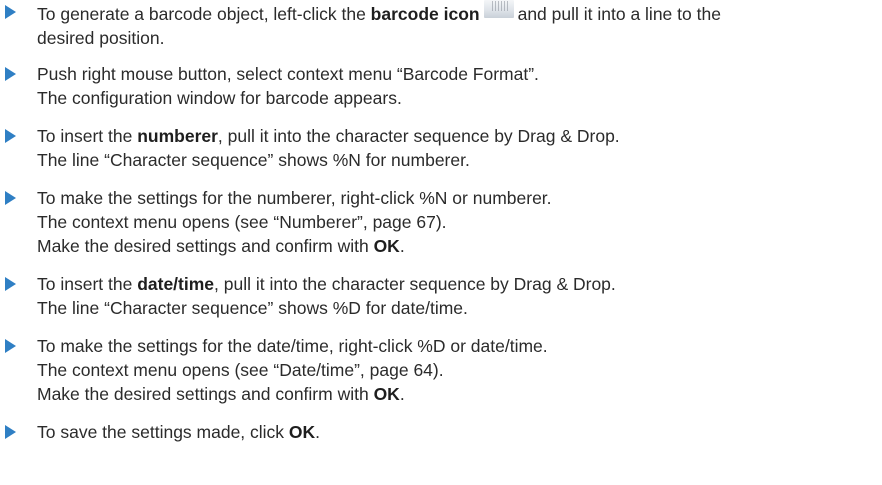 This screenshot has height=485, width=882. Describe the element at coordinates (179, 432) in the screenshot. I see `text-line: To save the settings made, click OK.` at that location.